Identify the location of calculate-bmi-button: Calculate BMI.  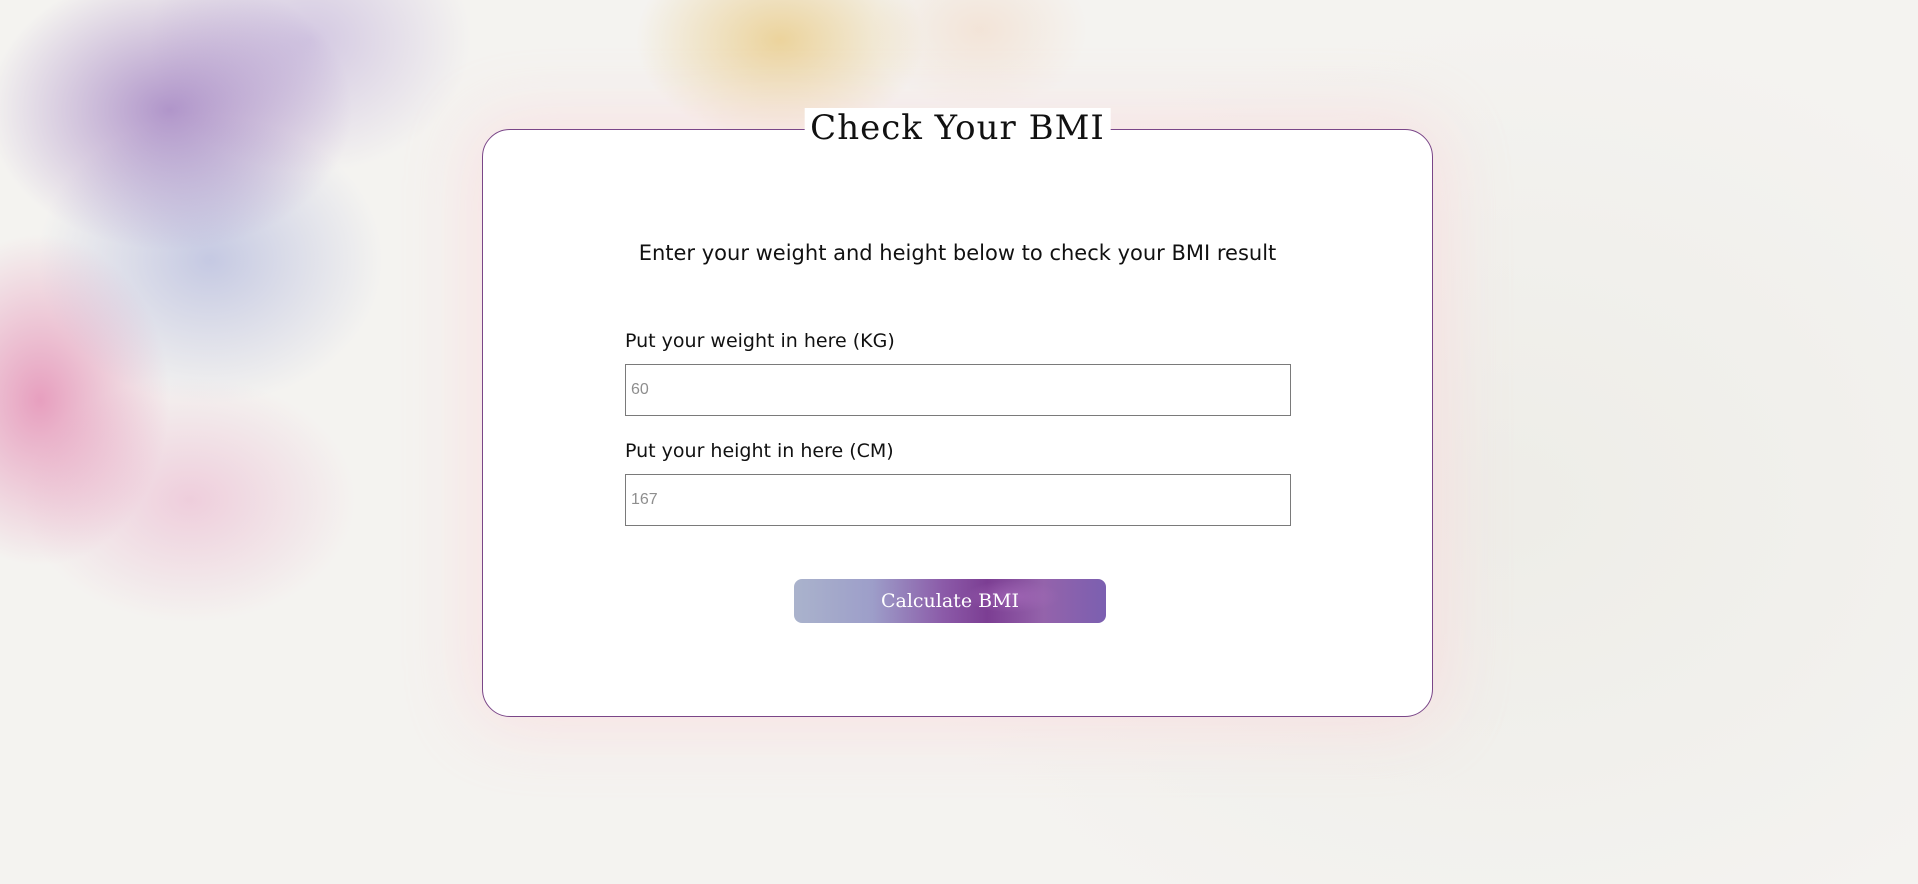
(950, 601).